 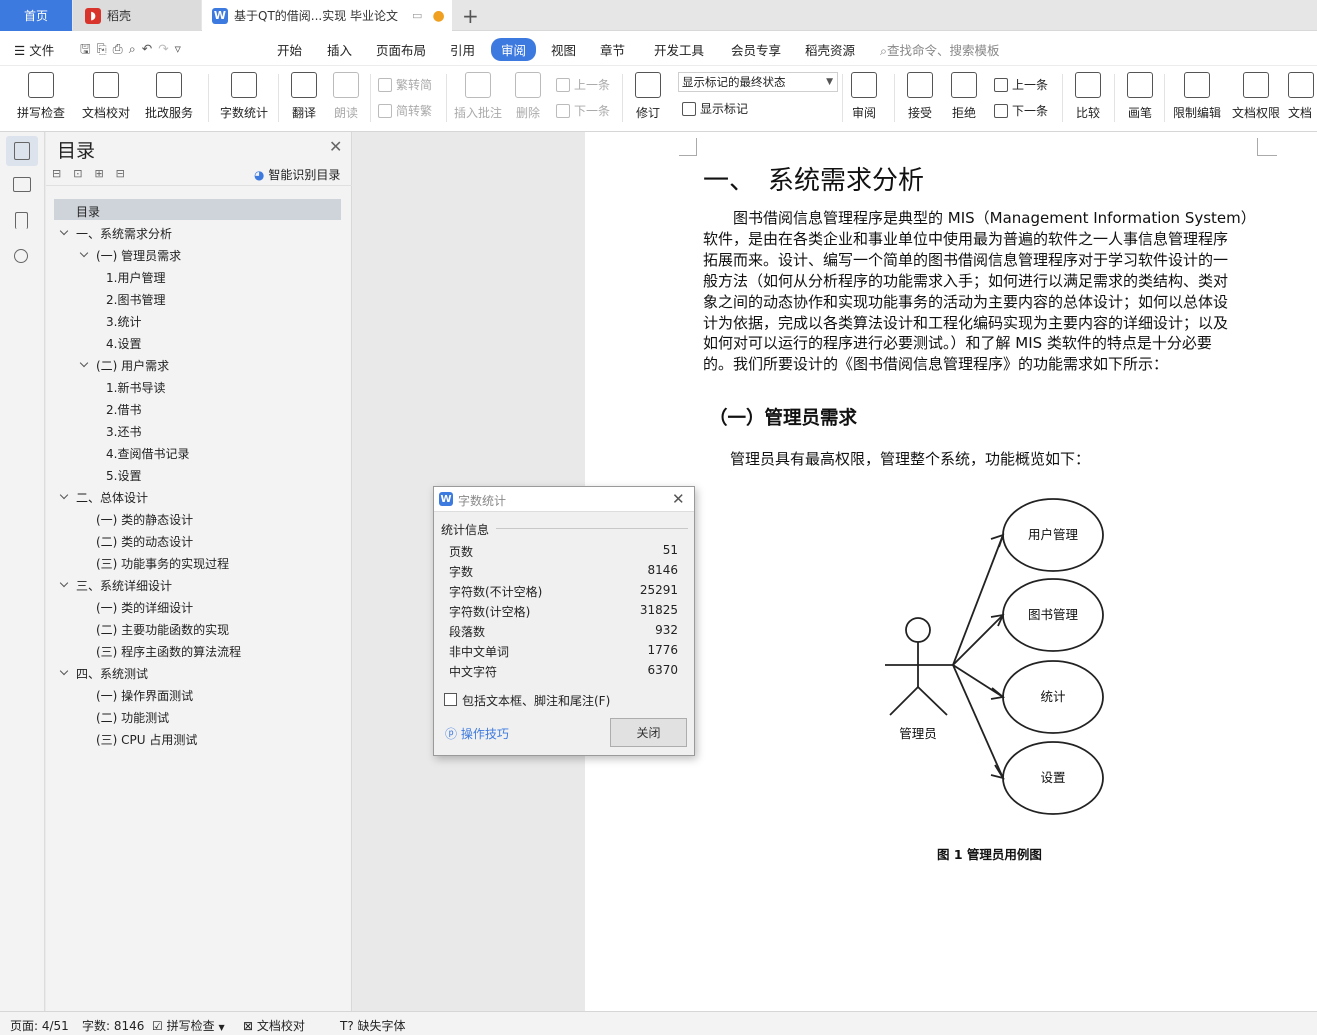 I want to click on chapter-icon, so click(x=22, y=184).